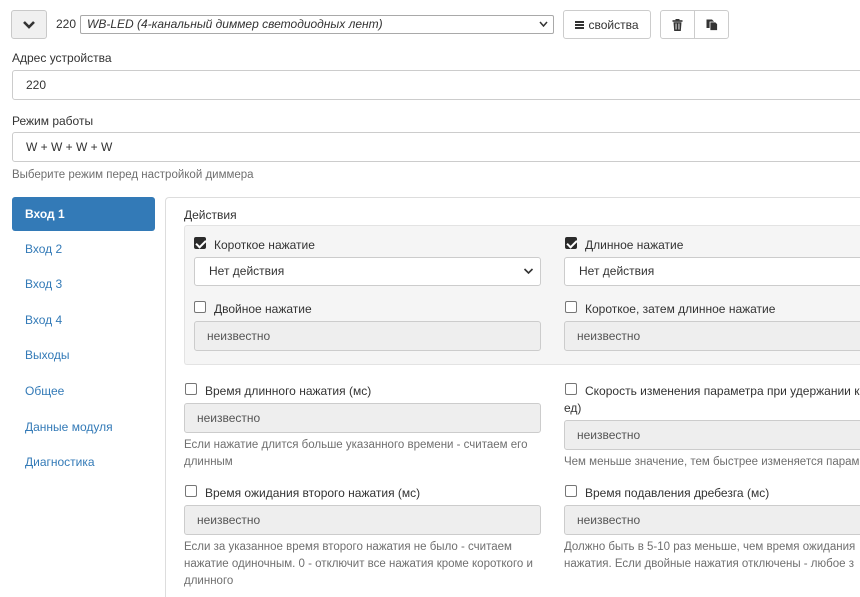 The width and height of the screenshot is (860, 597). What do you see at coordinates (191, 491) in the screenshot?
I see `second-press-wait-checkbox` at bounding box center [191, 491].